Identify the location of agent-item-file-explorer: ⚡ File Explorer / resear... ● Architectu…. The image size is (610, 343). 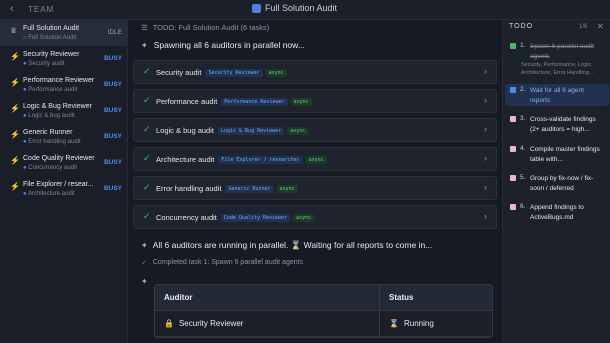
(64, 189).